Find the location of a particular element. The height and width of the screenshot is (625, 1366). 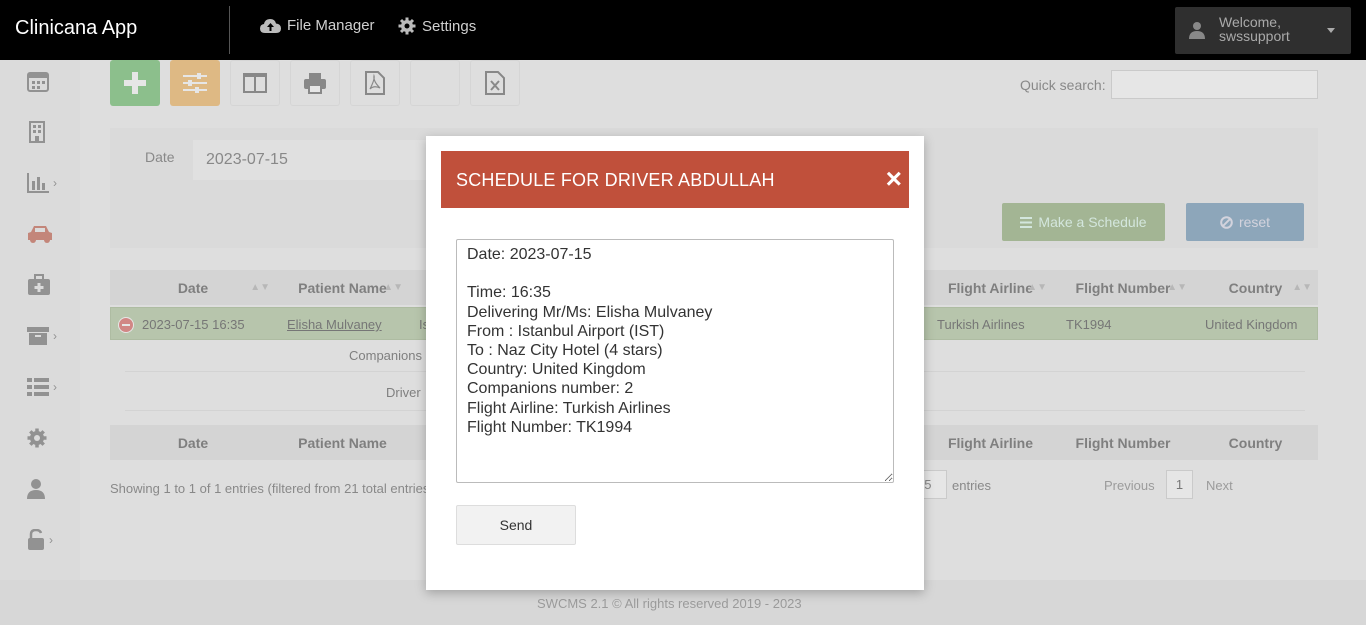

user-menu: Welcome, swssupport is located at coordinates (1263, 30).